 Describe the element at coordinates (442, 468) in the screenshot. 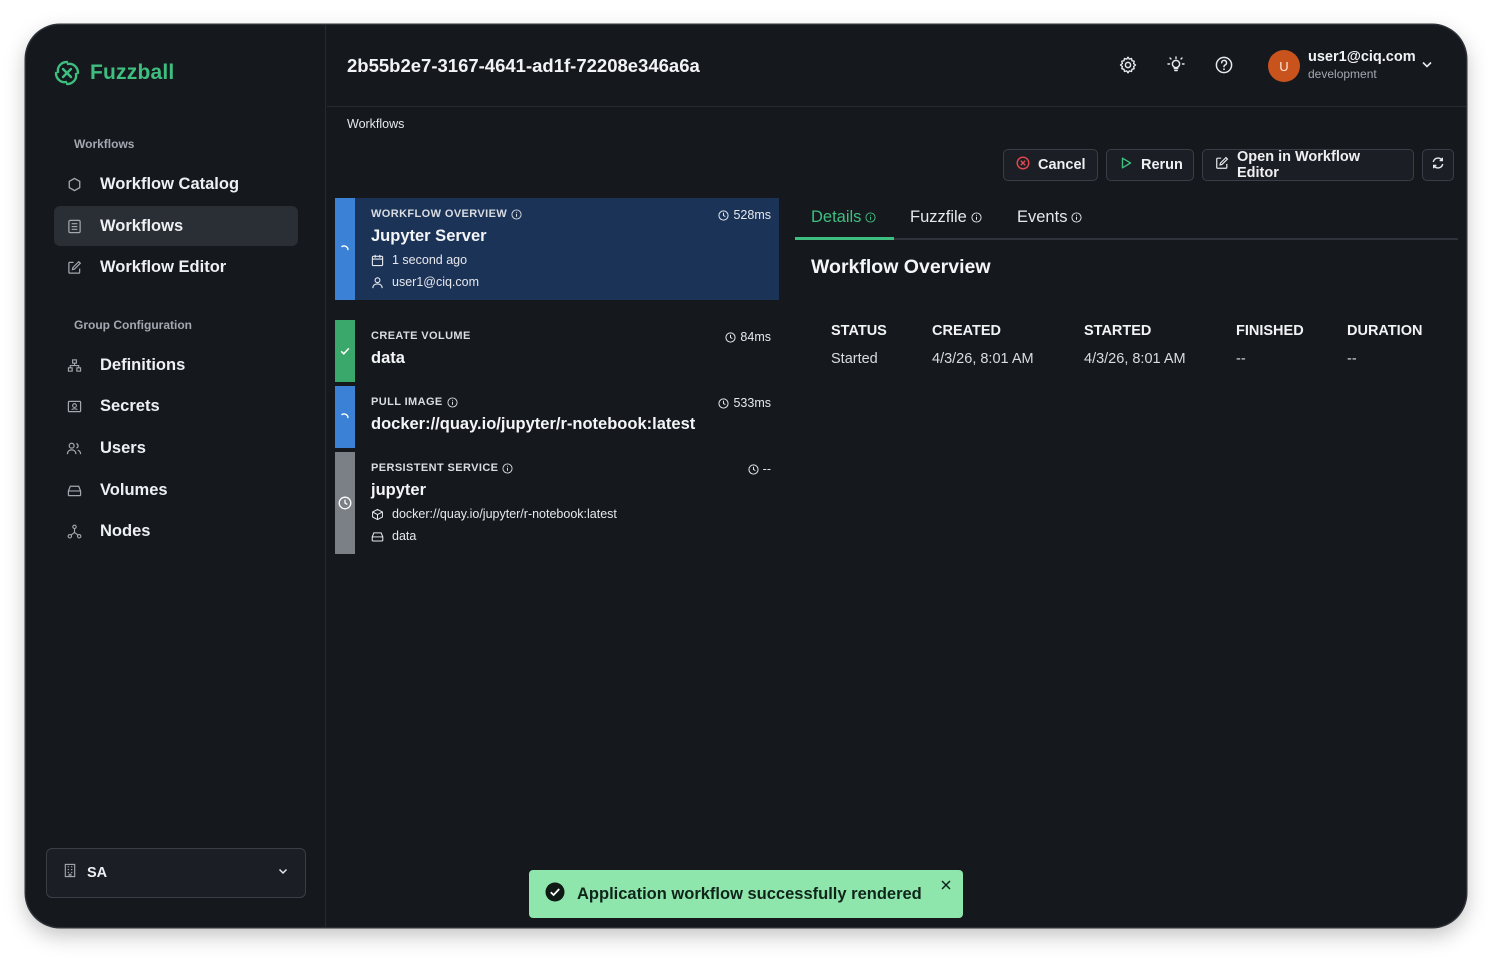

I see `step-type: PERSISTENT SERVICE` at that location.